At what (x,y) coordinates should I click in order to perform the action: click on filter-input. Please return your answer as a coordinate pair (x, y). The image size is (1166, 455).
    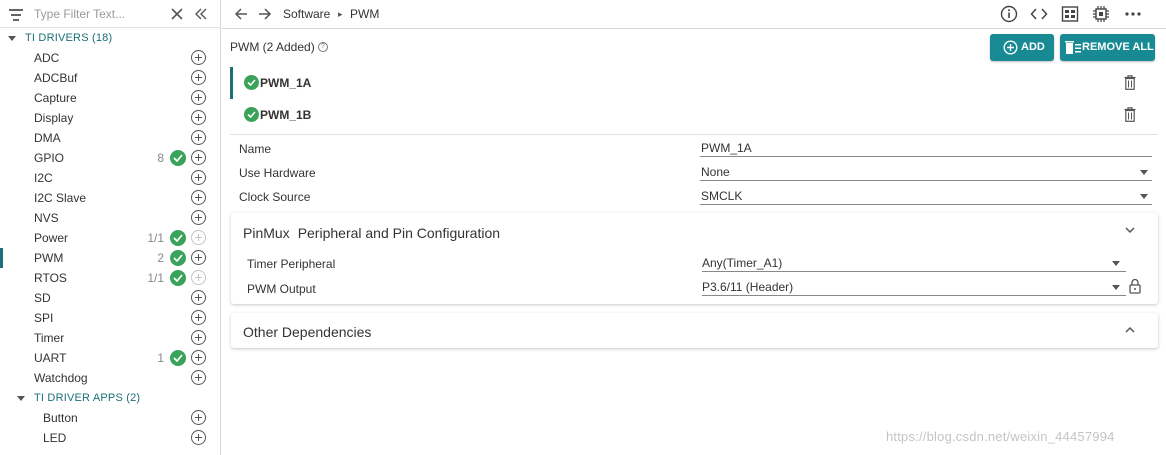
    Looking at the image, I should click on (99, 14).